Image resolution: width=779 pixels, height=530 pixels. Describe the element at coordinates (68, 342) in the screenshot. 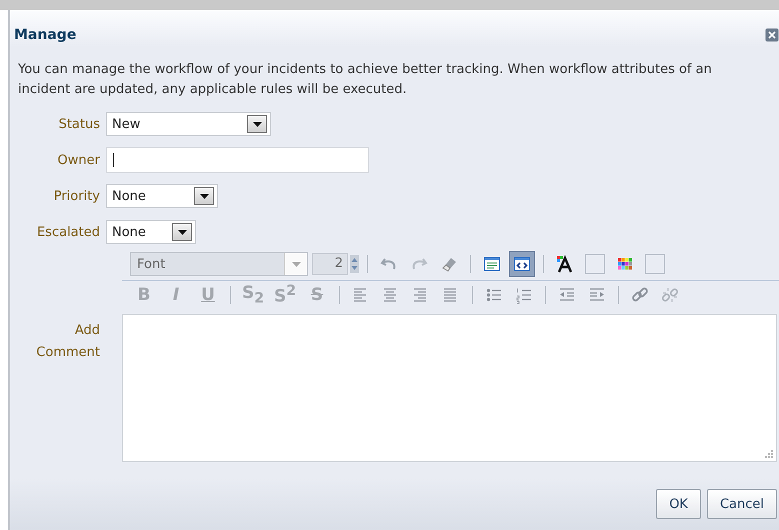

I see `field-label: Add Comment` at that location.